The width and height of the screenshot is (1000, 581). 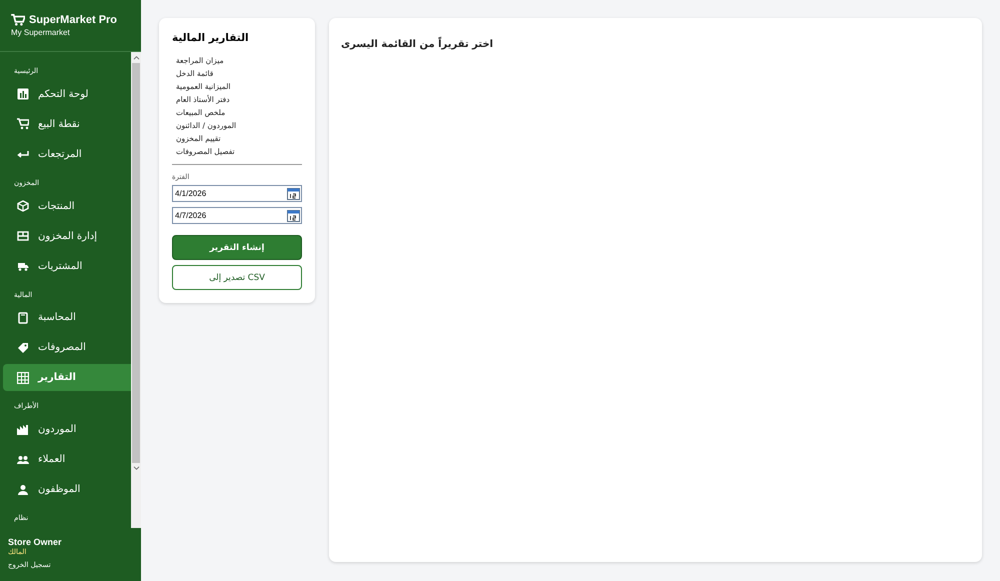 What do you see at coordinates (67, 378) in the screenshot?
I see `nav-item: التقارير` at bounding box center [67, 378].